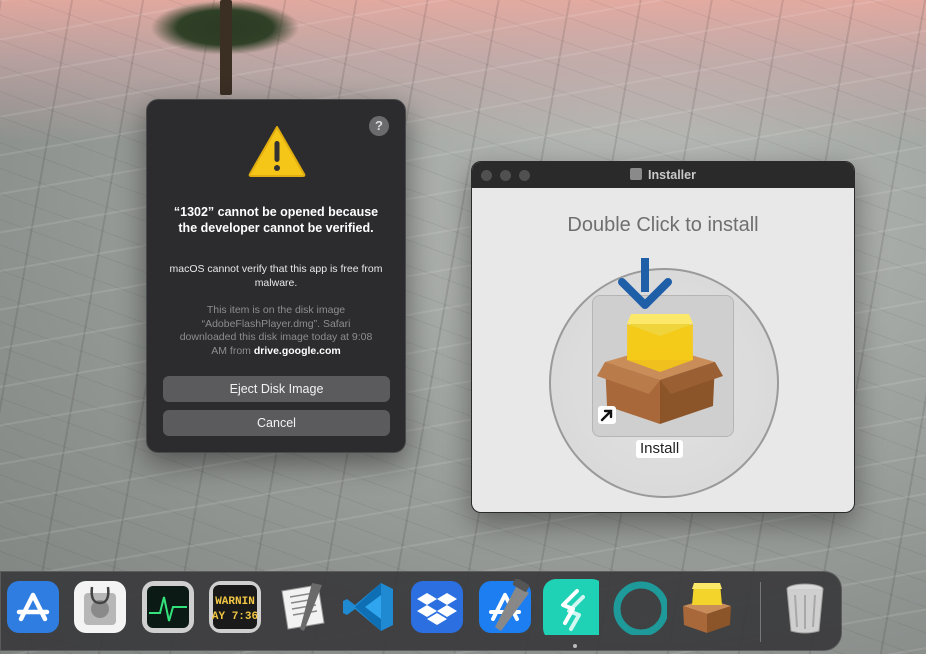 This screenshot has width=926, height=654. What do you see at coordinates (379, 126) in the screenshot?
I see `help-button: ?` at bounding box center [379, 126].